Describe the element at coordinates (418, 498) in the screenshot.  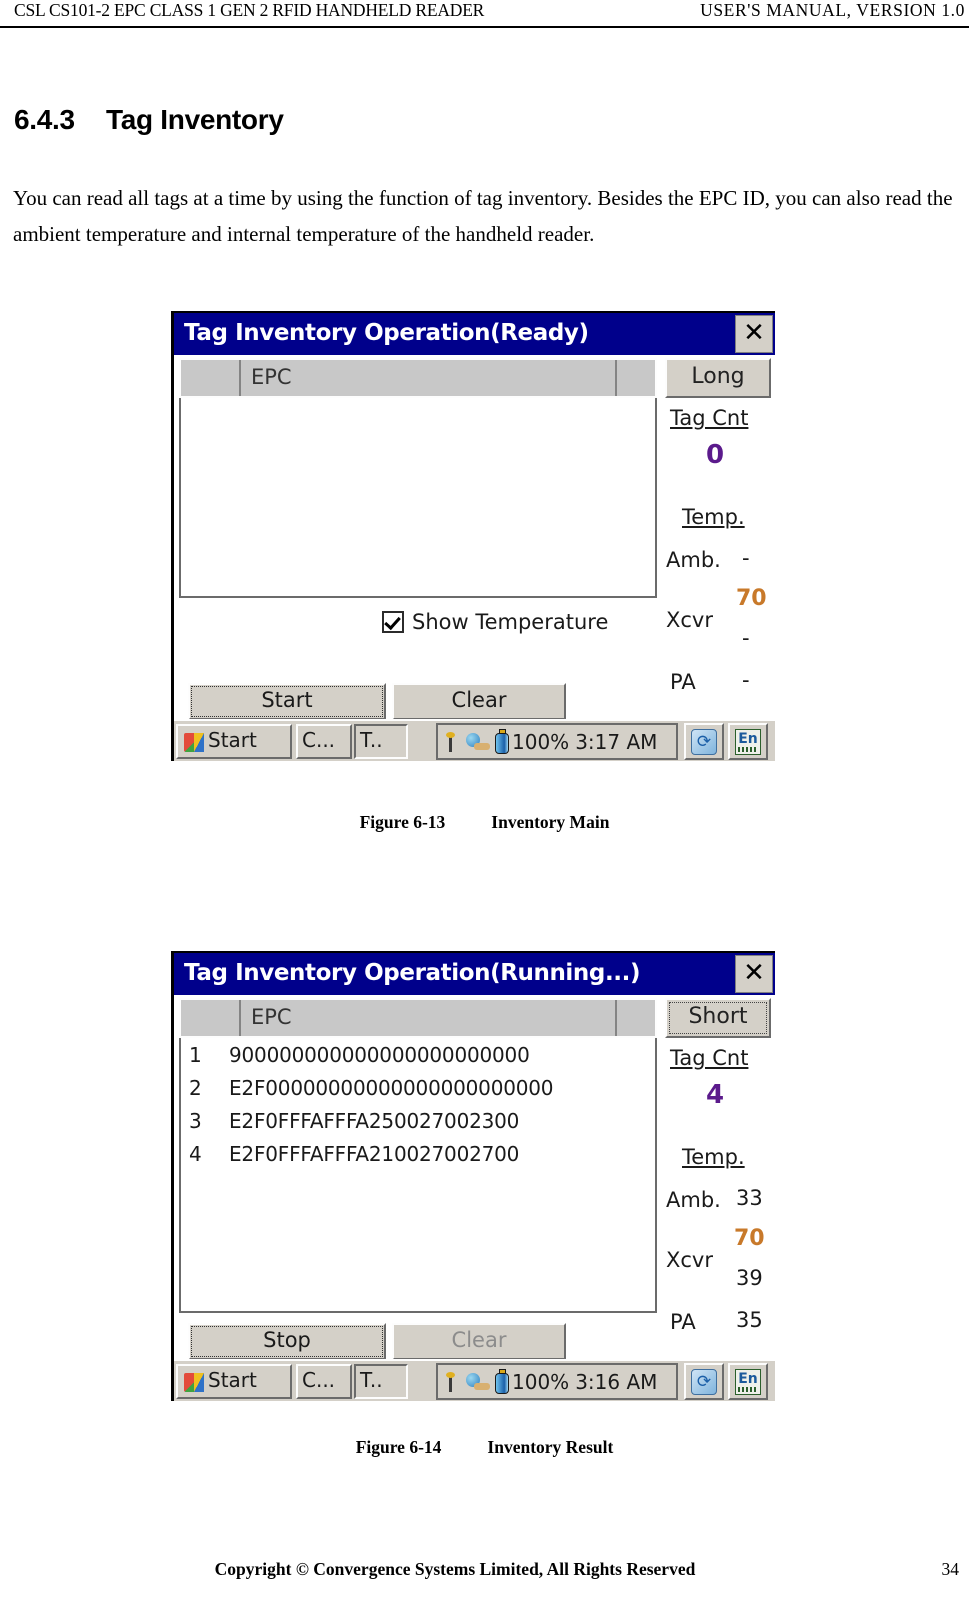
I see `tag-list-body` at that location.